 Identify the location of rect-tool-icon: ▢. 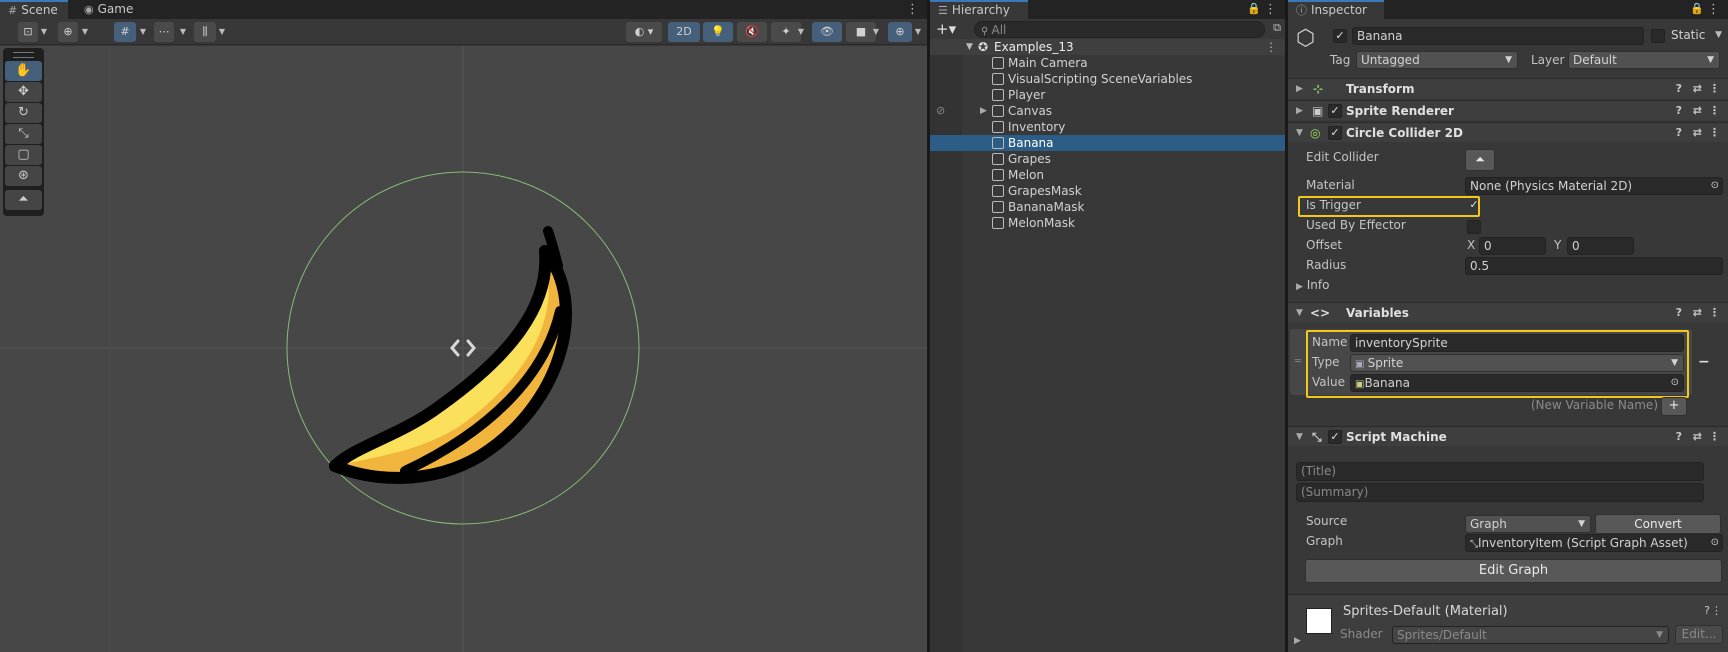
(23, 155).